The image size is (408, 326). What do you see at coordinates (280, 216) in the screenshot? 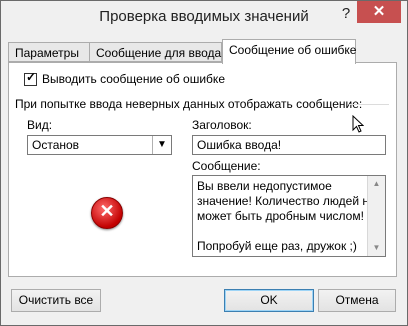
I see `message-line: может быть дробным числом!` at bounding box center [280, 216].